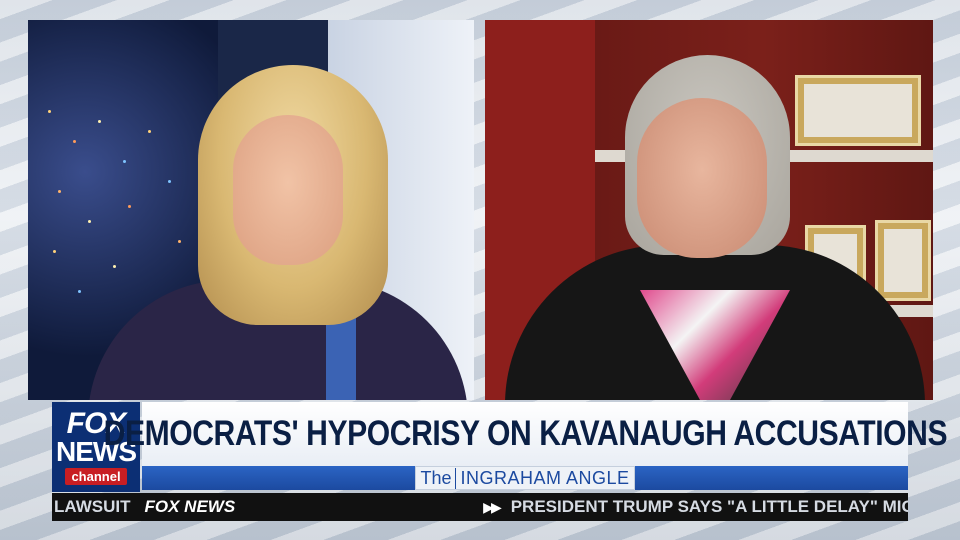 The image size is (960, 540). I want to click on logo-channel-text: channel, so click(96, 476).